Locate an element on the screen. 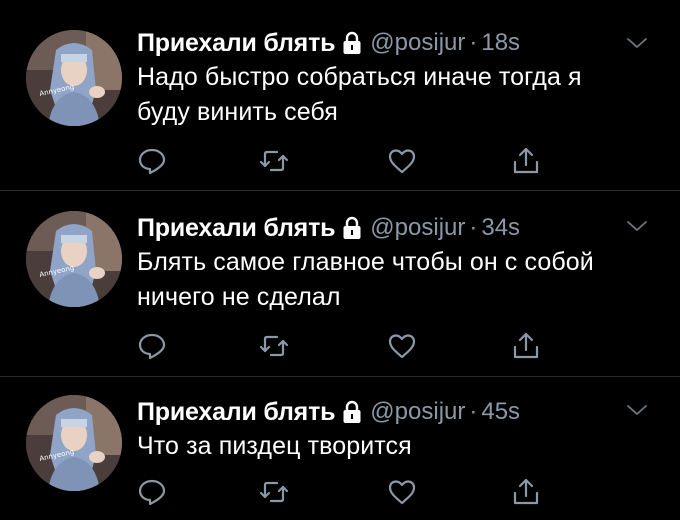  tweet-text-line: буду винить себя is located at coordinates (237, 112).